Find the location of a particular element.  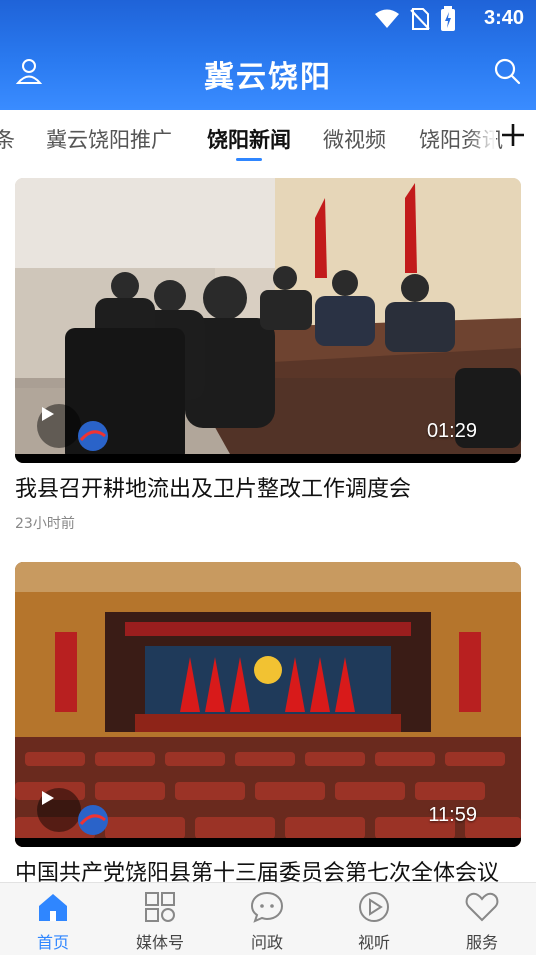

news-title: 我县召开耕地流出及卫片整改工作调度会 is located at coordinates (268, 490).